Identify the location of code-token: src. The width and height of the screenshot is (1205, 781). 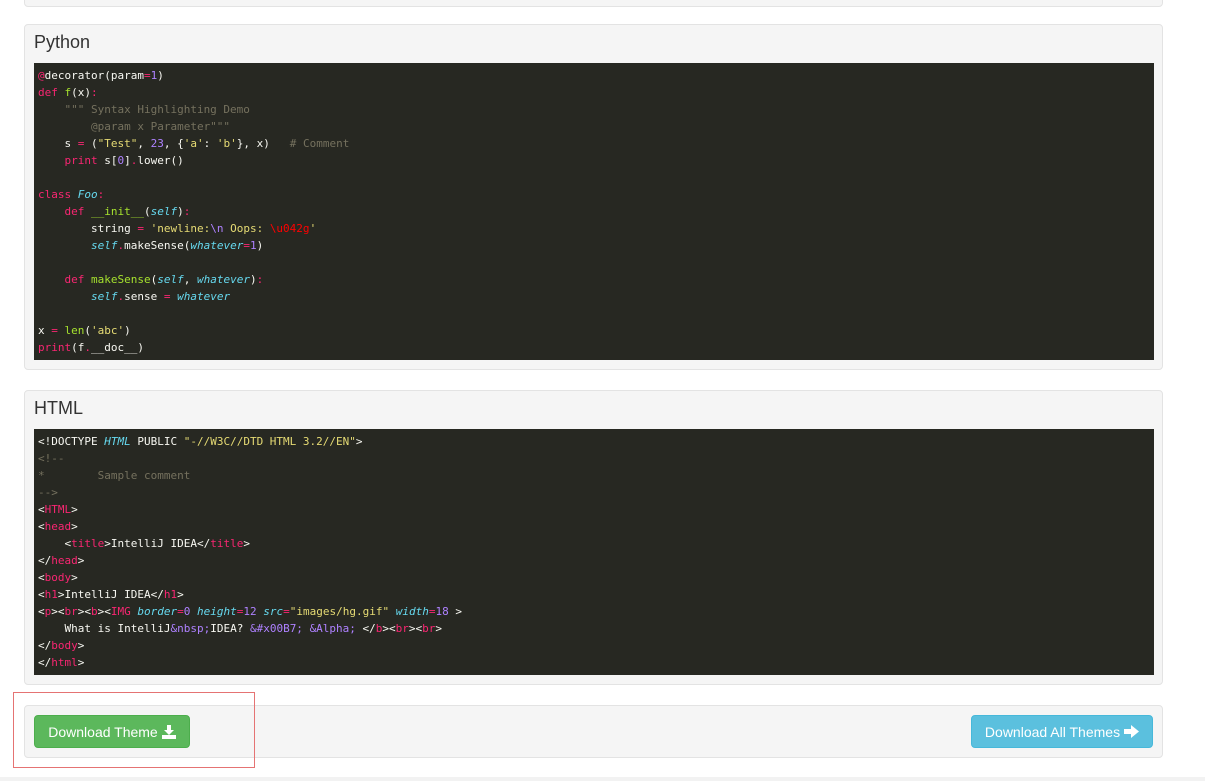
(273, 611).